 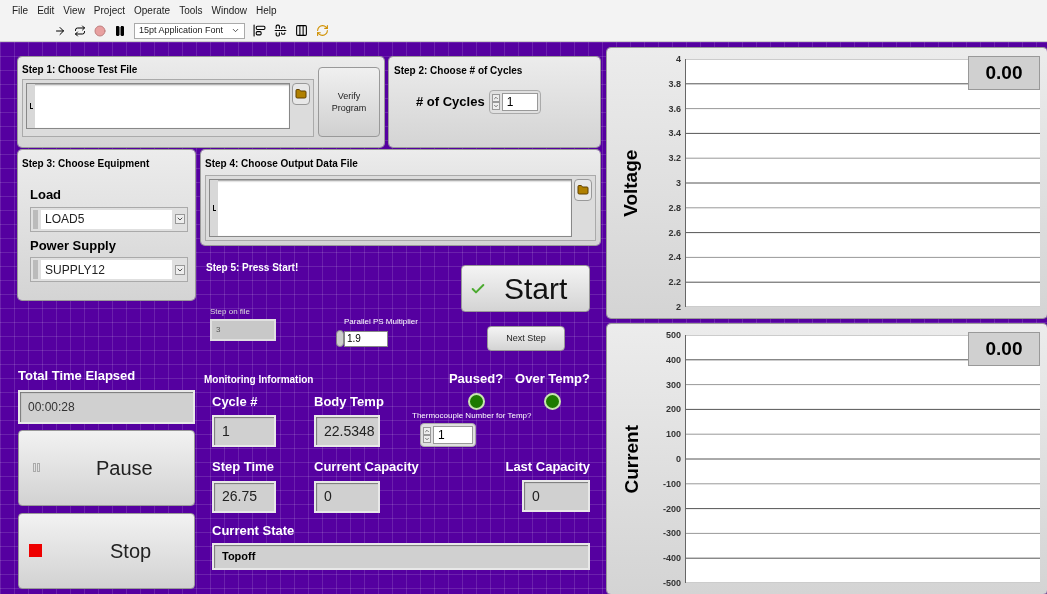 I want to click on menu-item: View, so click(x=74, y=10).